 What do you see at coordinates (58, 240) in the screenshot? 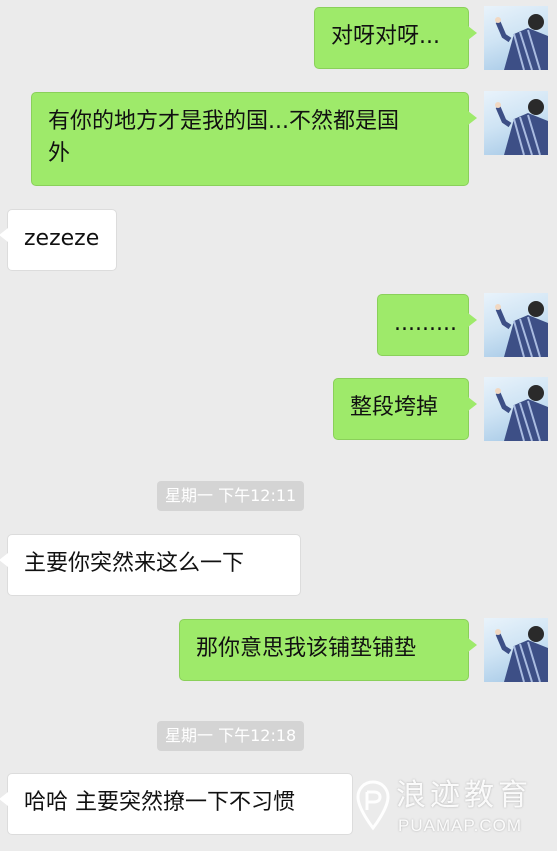
I see `message-bubble-incoming: zezeze` at bounding box center [58, 240].